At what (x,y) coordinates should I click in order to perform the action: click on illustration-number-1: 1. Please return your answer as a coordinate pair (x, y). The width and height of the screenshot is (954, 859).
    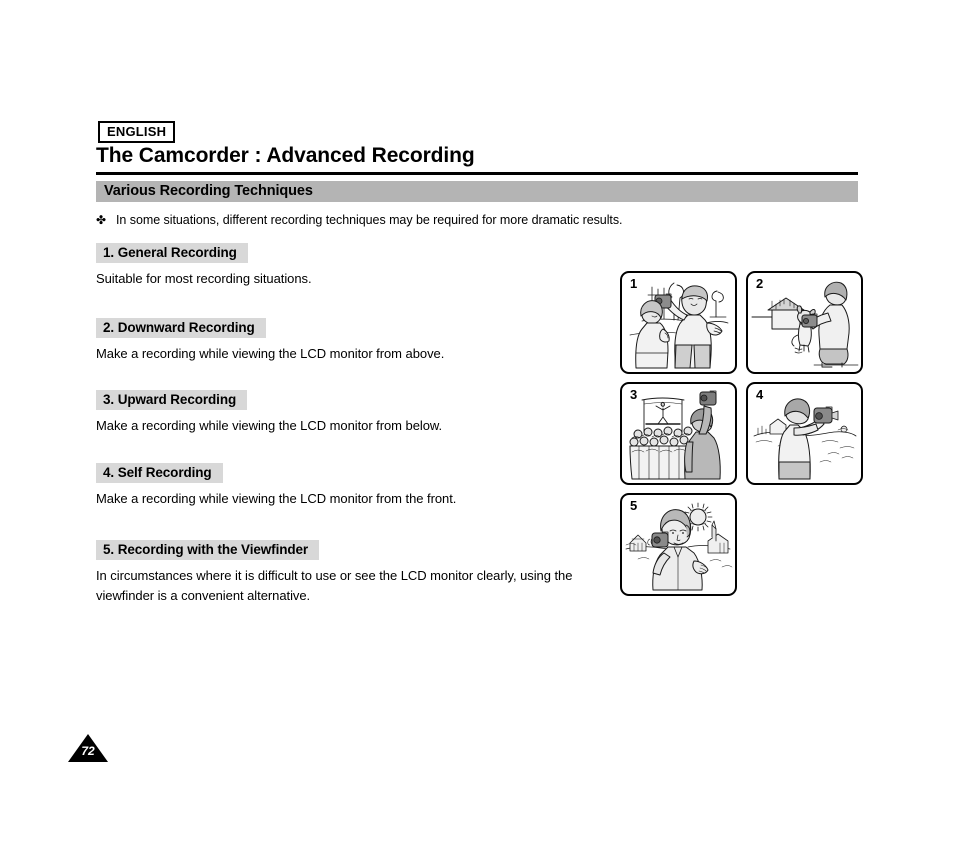
    Looking at the image, I should click on (634, 283).